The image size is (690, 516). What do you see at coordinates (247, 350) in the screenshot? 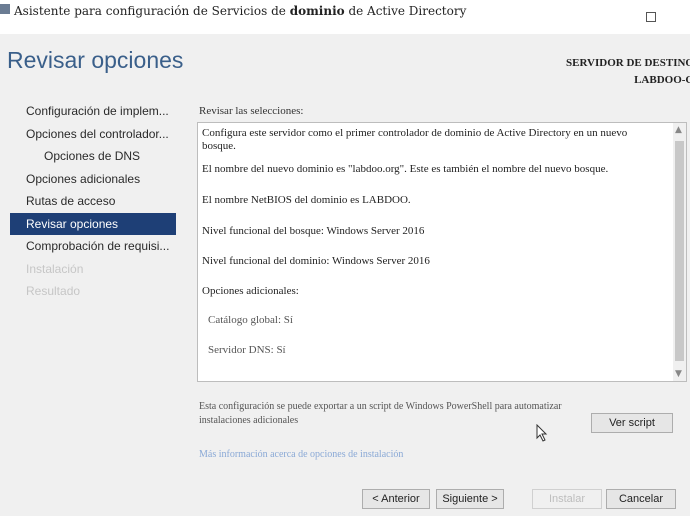
I see `review-line: Servidor DNS: Sí` at bounding box center [247, 350].